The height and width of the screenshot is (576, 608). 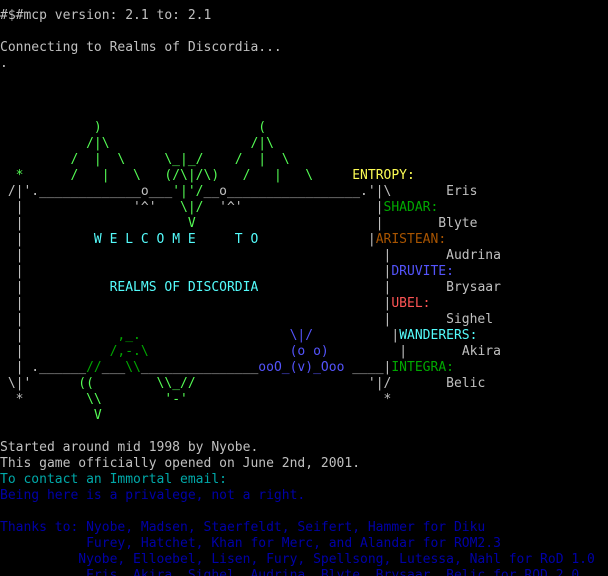 I want to click on terminal-text: Eris, so click(x=434, y=191).